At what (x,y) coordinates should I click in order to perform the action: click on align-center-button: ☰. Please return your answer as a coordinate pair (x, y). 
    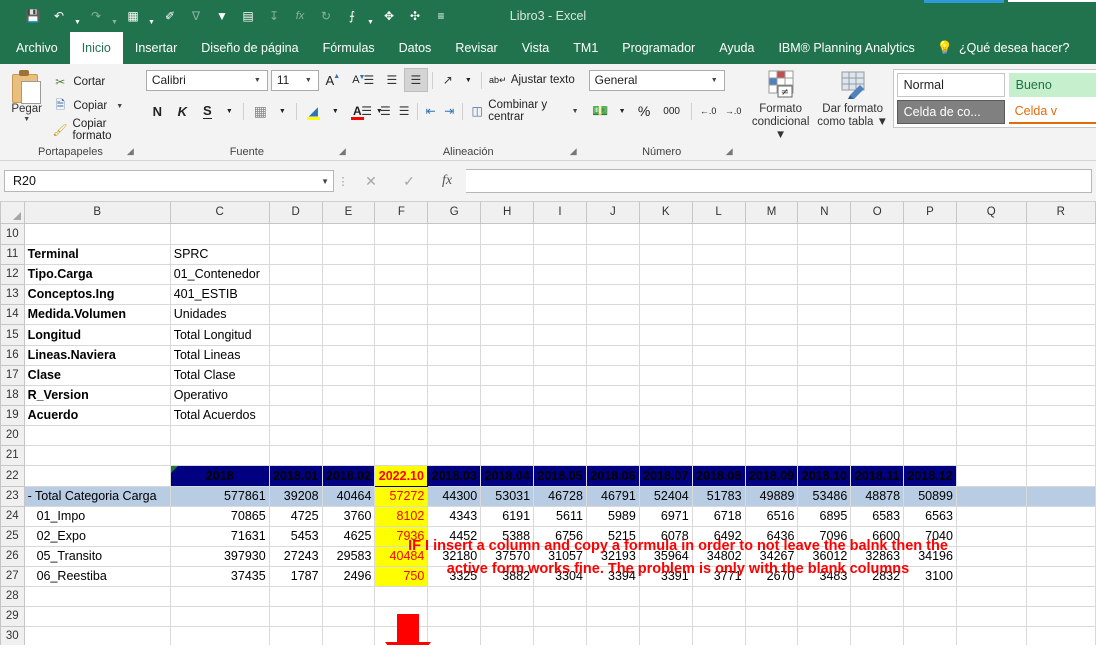
    Looking at the image, I should click on (386, 111).